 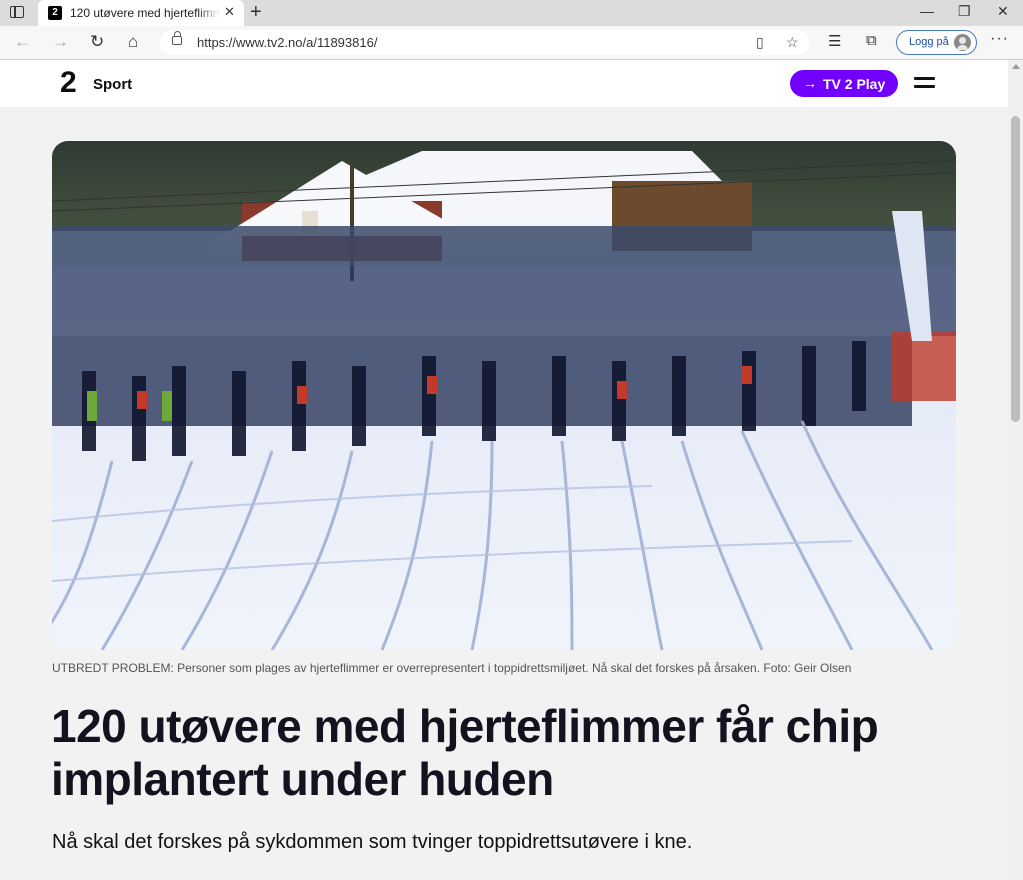 I want to click on new-tab-icon: +, so click(x=256, y=12).